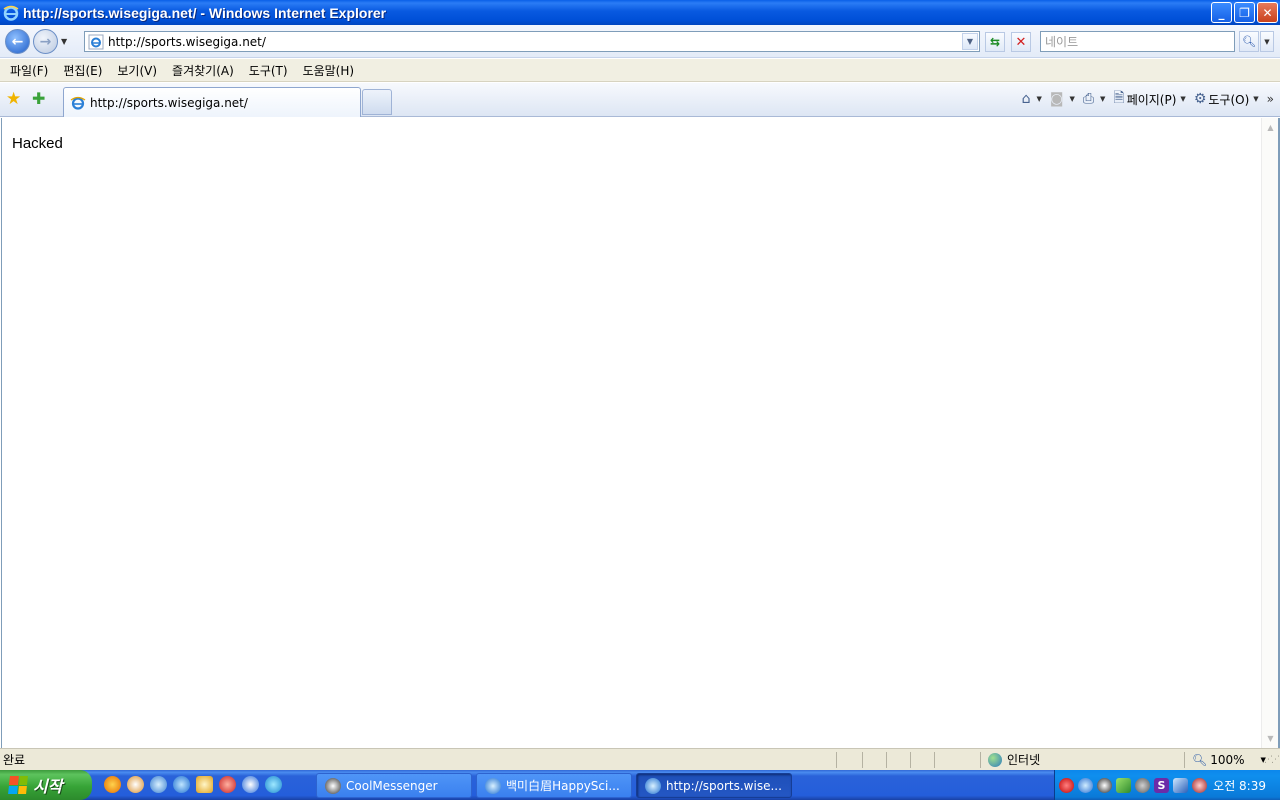  Describe the element at coordinates (1161, 785) in the screenshot. I see `tray-app-icon: S` at that location.